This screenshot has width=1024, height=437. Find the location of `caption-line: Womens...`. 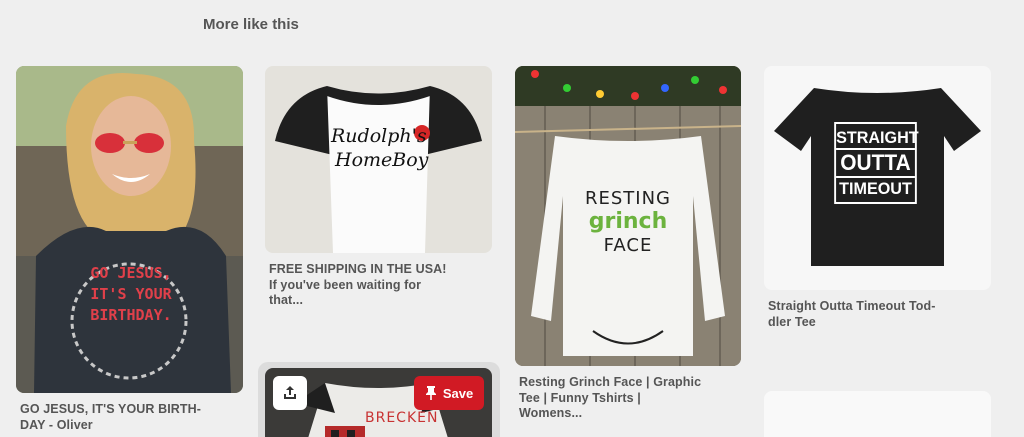

caption-line: Womens... is located at coordinates (551, 413).